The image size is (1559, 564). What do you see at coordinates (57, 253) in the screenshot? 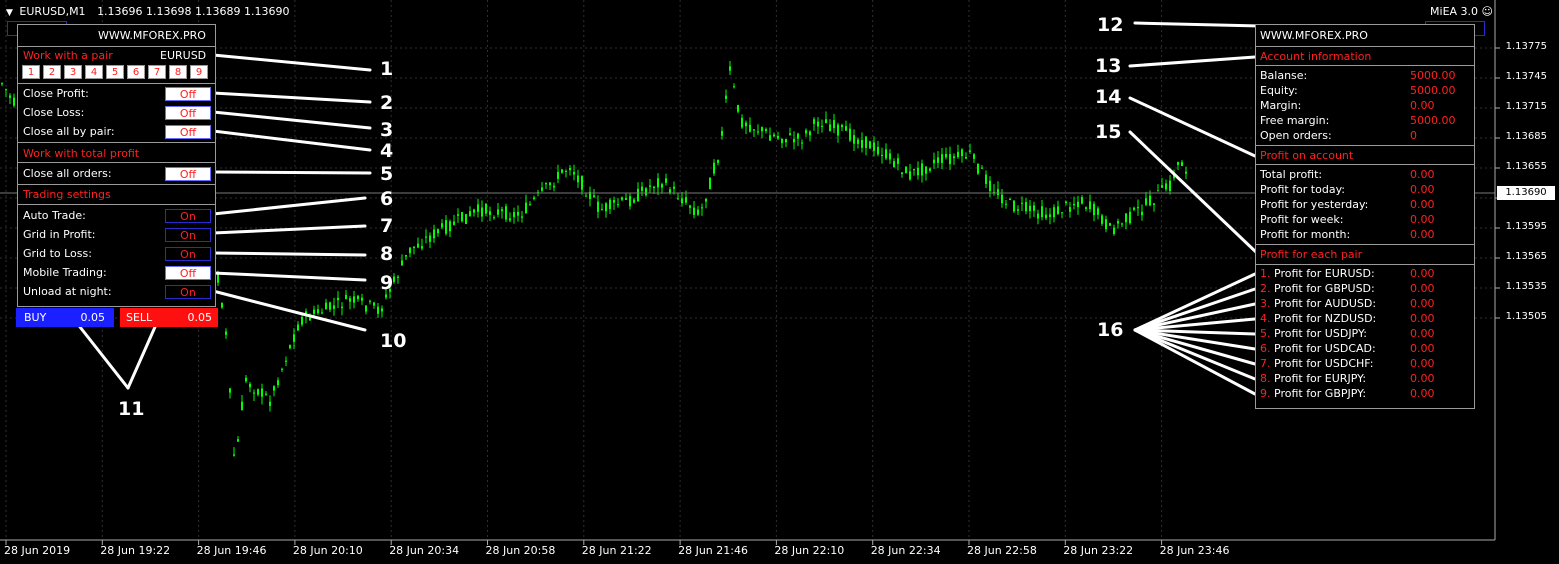
I see `grid-loss-label: Grid to Loss:` at bounding box center [57, 253].